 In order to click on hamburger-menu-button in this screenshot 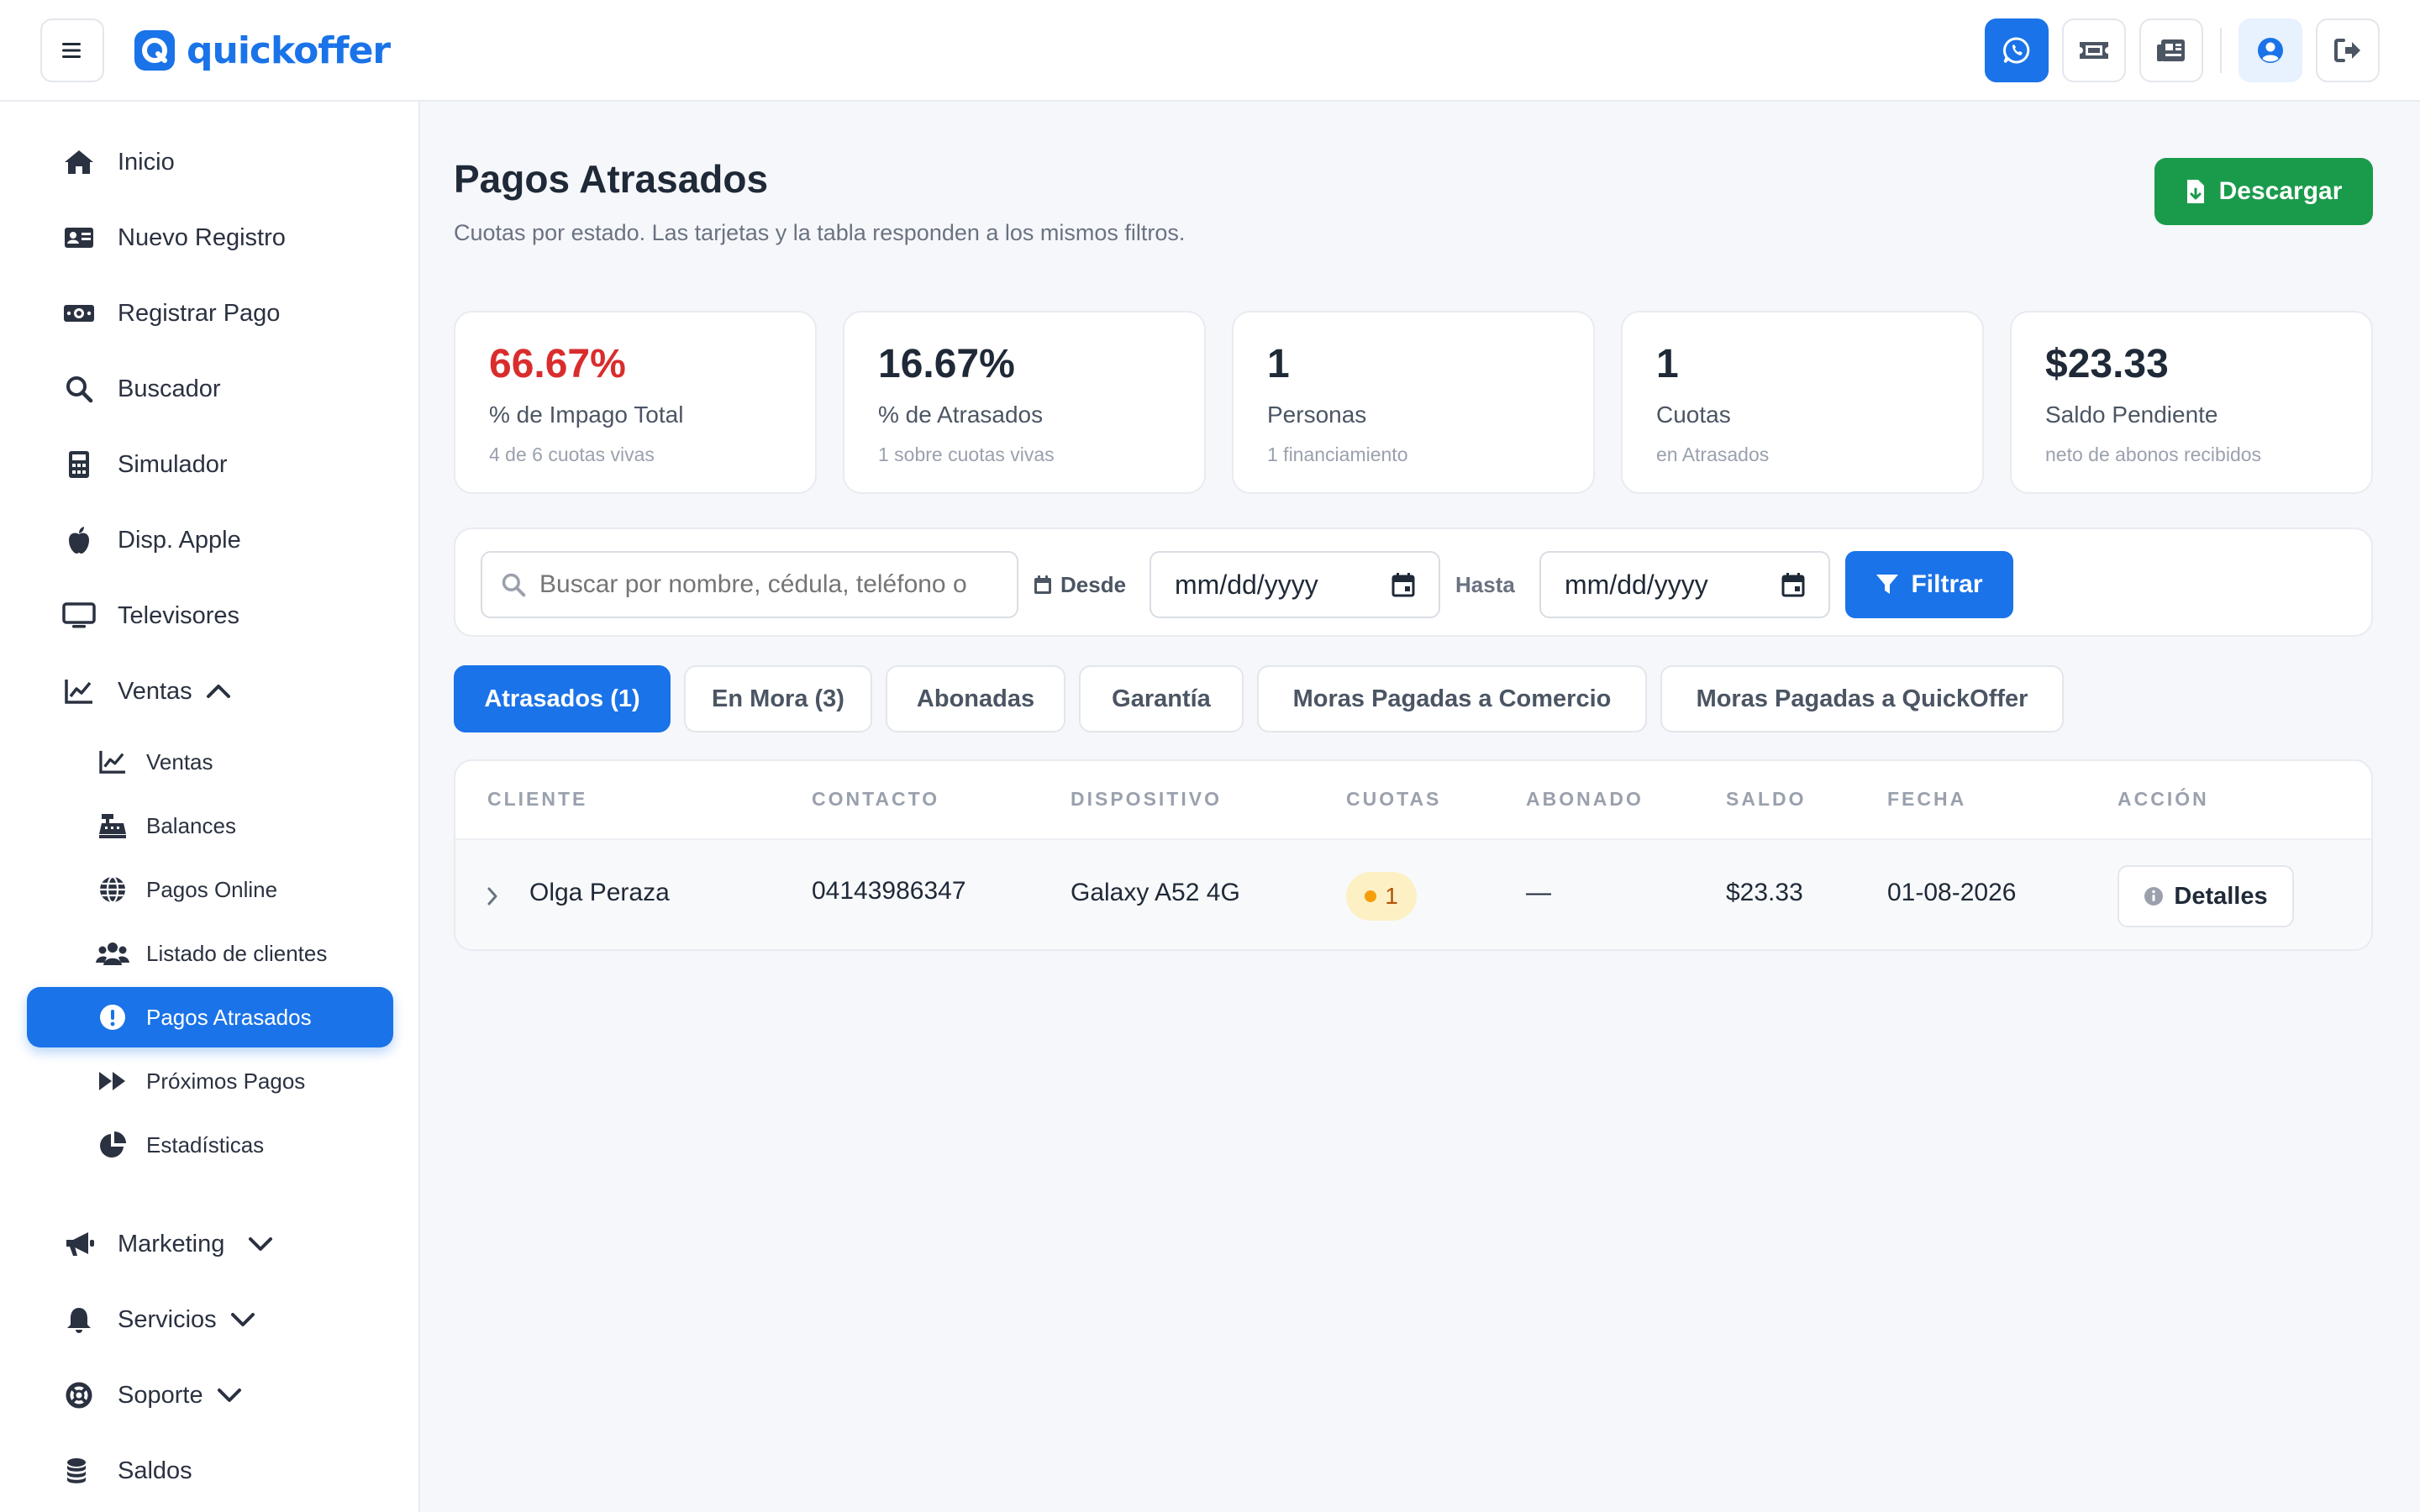, I will do `click(72, 50)`.